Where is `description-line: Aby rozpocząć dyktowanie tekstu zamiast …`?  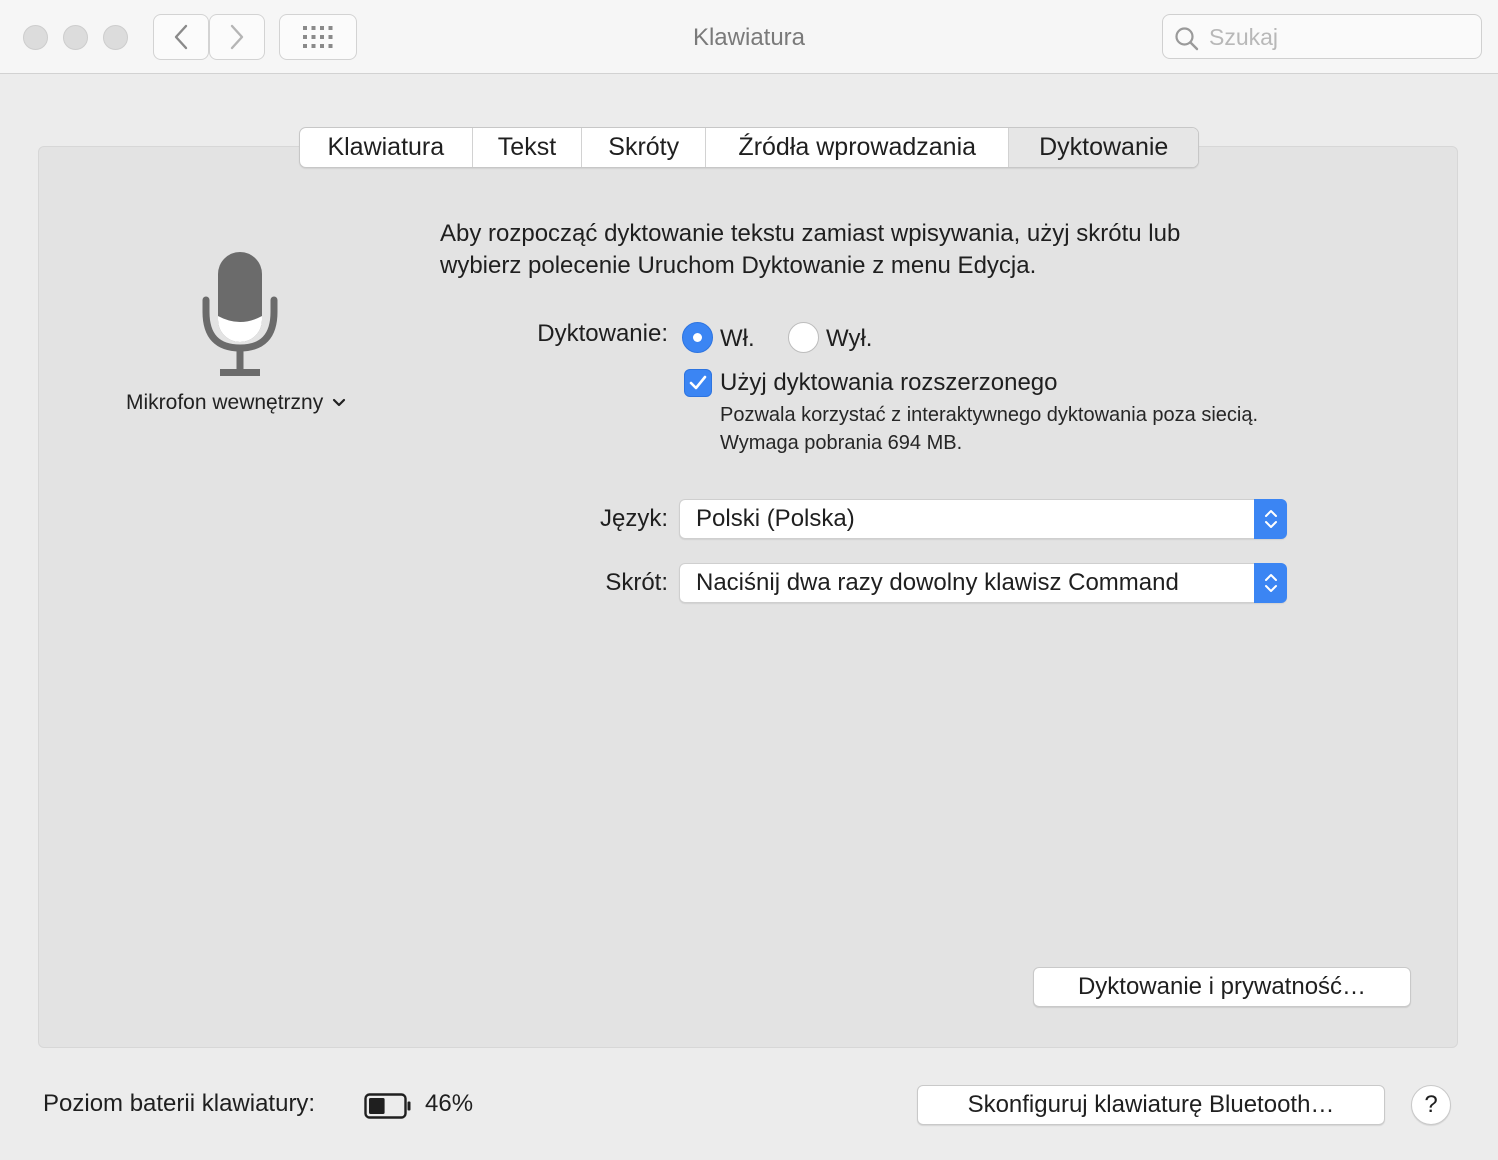 description-line: Aby rozpocząć dyktowanie tekstu zamiast … is located at coordinates (810, 233).